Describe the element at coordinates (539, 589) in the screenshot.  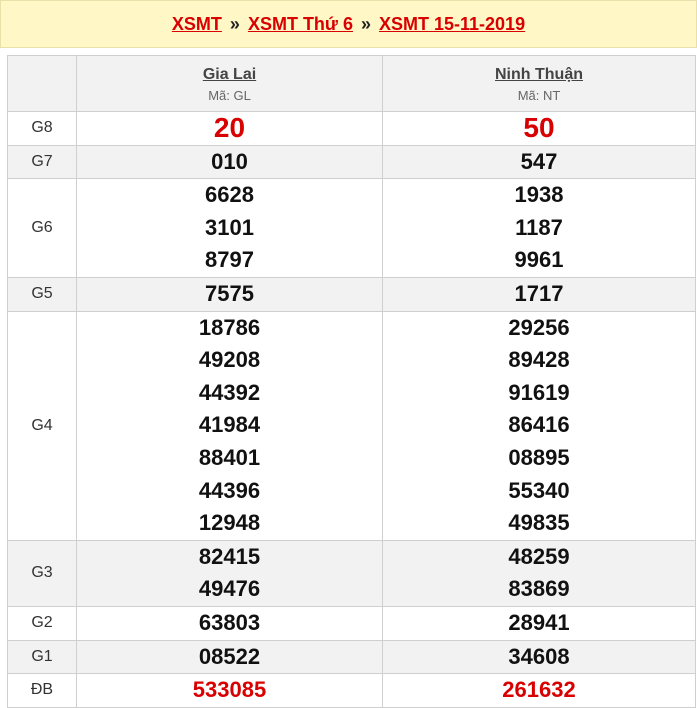
I see `prize-number: 83869` at that location.